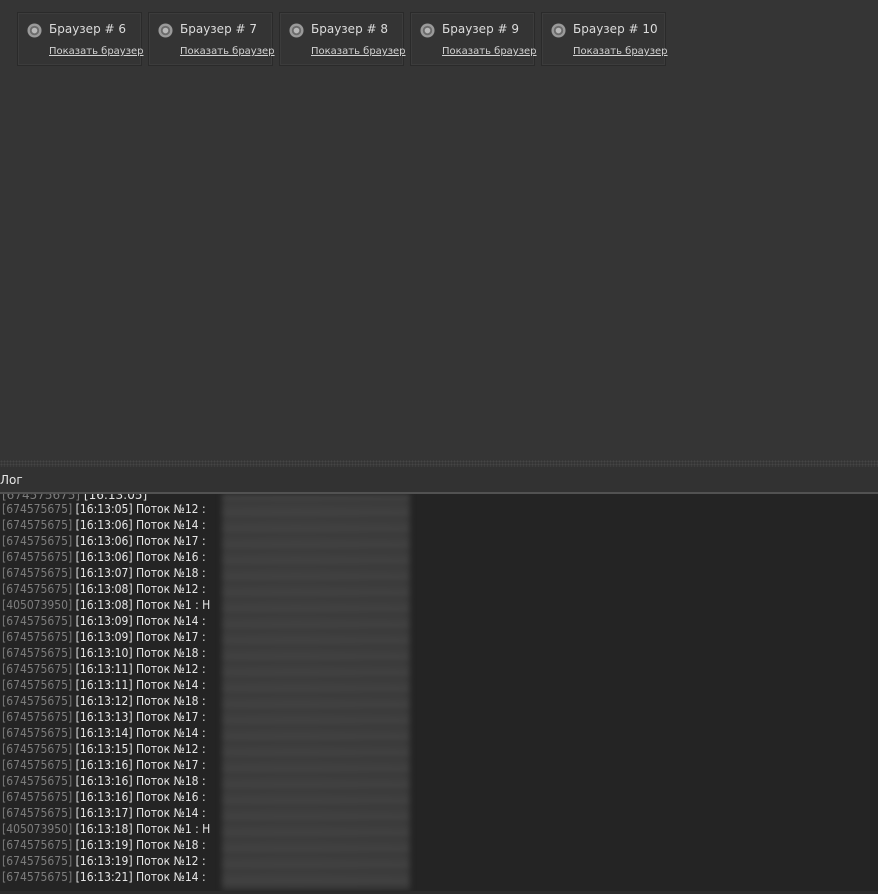 The image size is (878, 894). I want to click on log-time: [16:13:05], so click(104, 509).